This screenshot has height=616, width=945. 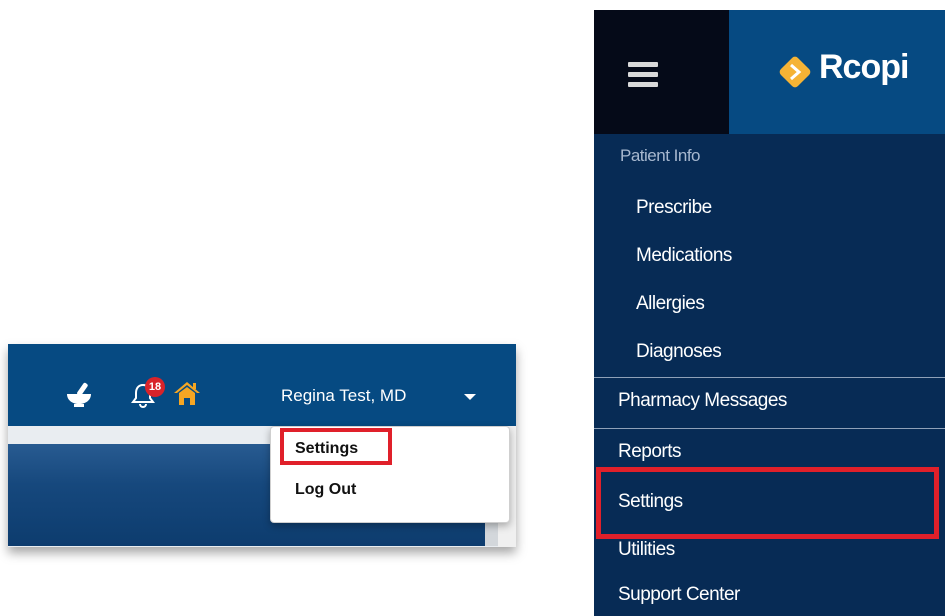 I want to click on notification-badge: 18, so click(x=155, y=387).